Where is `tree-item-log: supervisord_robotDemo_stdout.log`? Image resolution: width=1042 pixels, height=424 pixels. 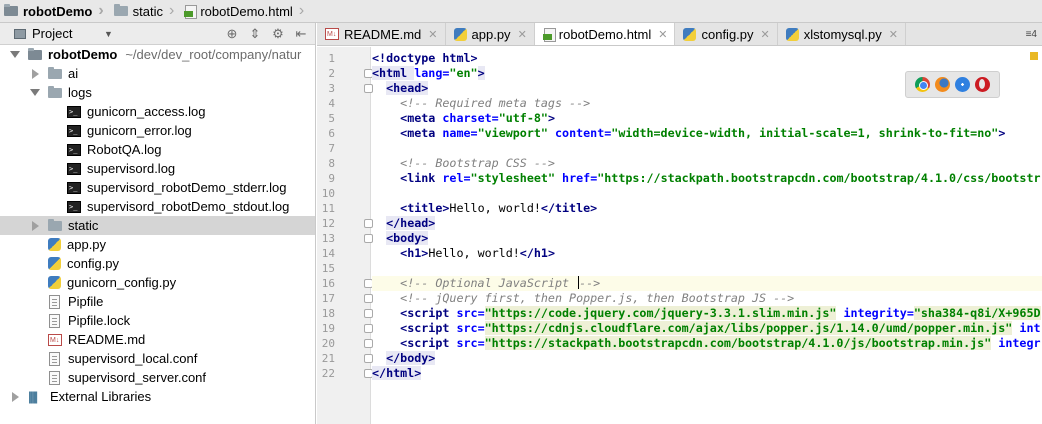 tree-item-log: supervisord_robotDemo_stdout.log is located at coordinates (157, 206).